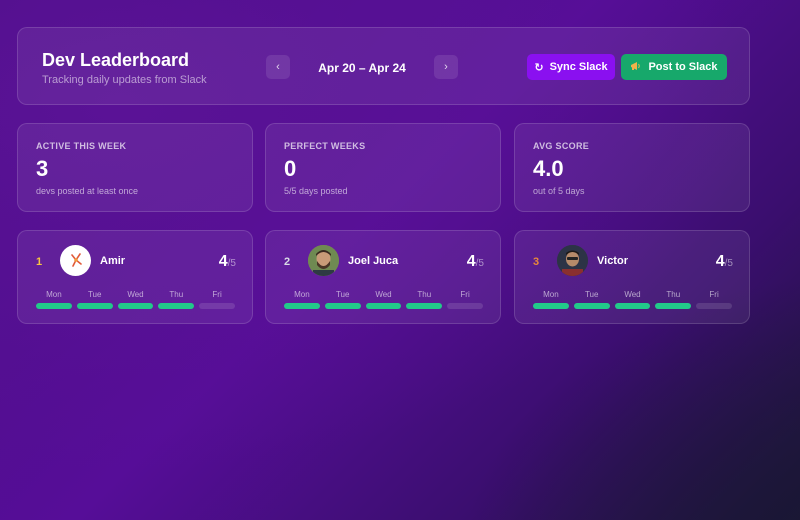  Describe the element at coordinates (383, 277) in the screenshot. I see `dev-card: 2 Joel Juca 4/5 Mon Tue Wed Thu Fri` at that location.